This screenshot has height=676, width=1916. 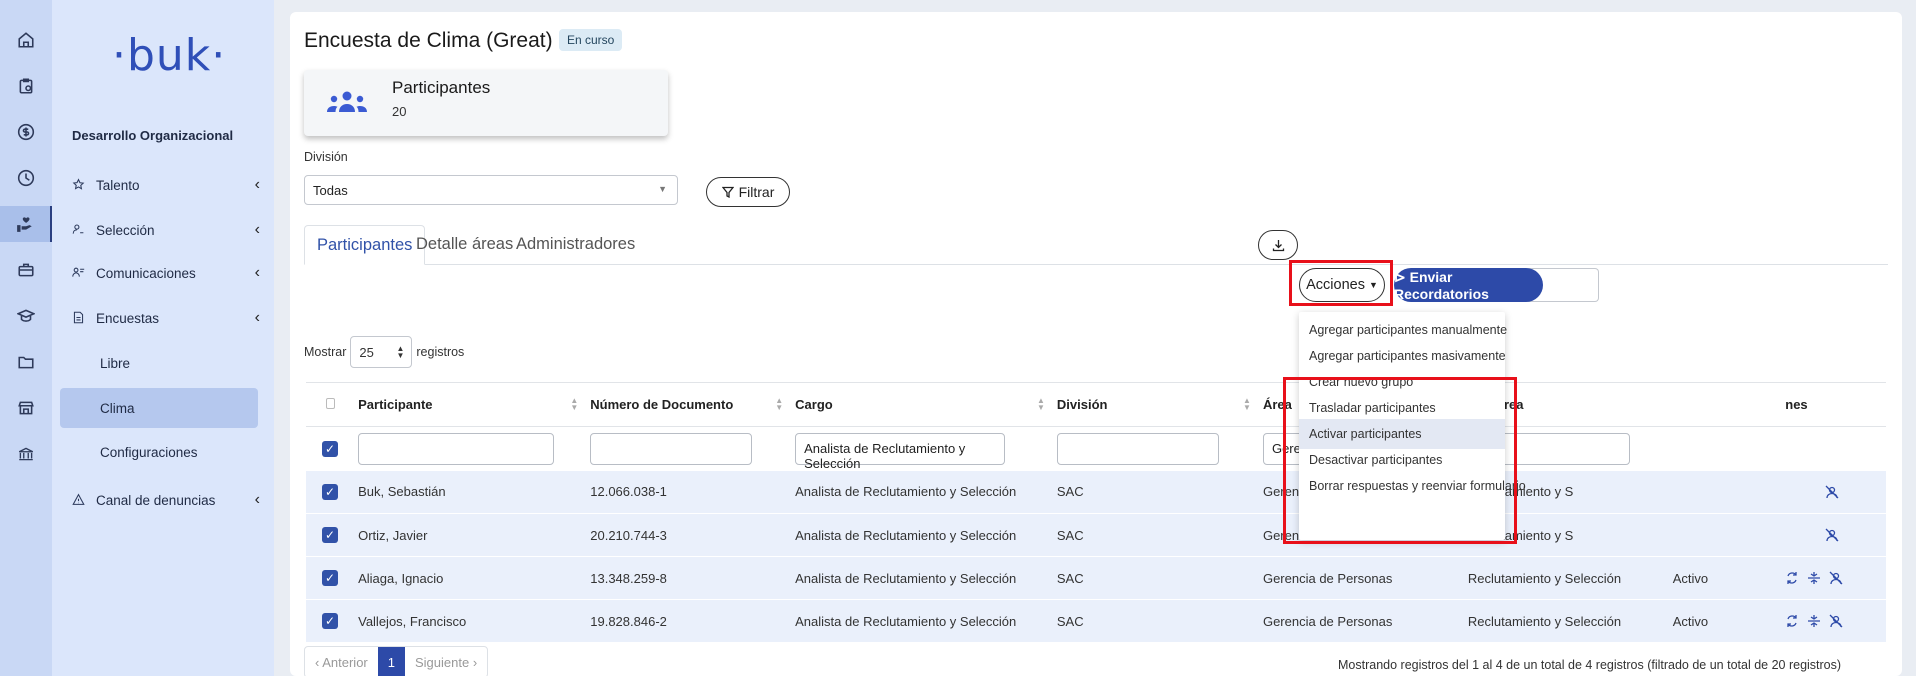 I want to click on sidebar-subitem-configuraciones: Configuraciones, so click(x=159, y=452).